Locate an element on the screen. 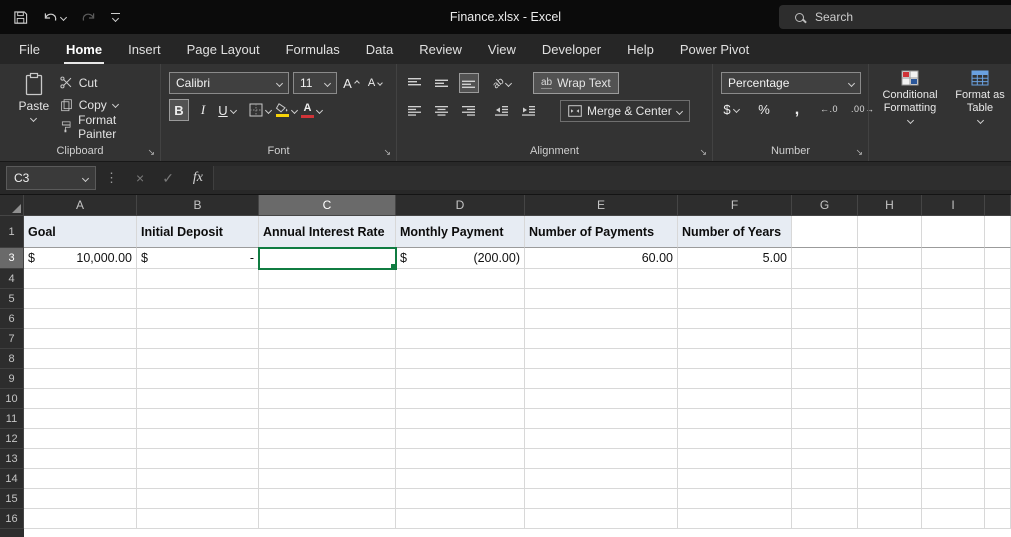 Image resolution: width=1011 pixels, height=537 pixels. row-header-4: 4 is located at coordinates (12, 279).